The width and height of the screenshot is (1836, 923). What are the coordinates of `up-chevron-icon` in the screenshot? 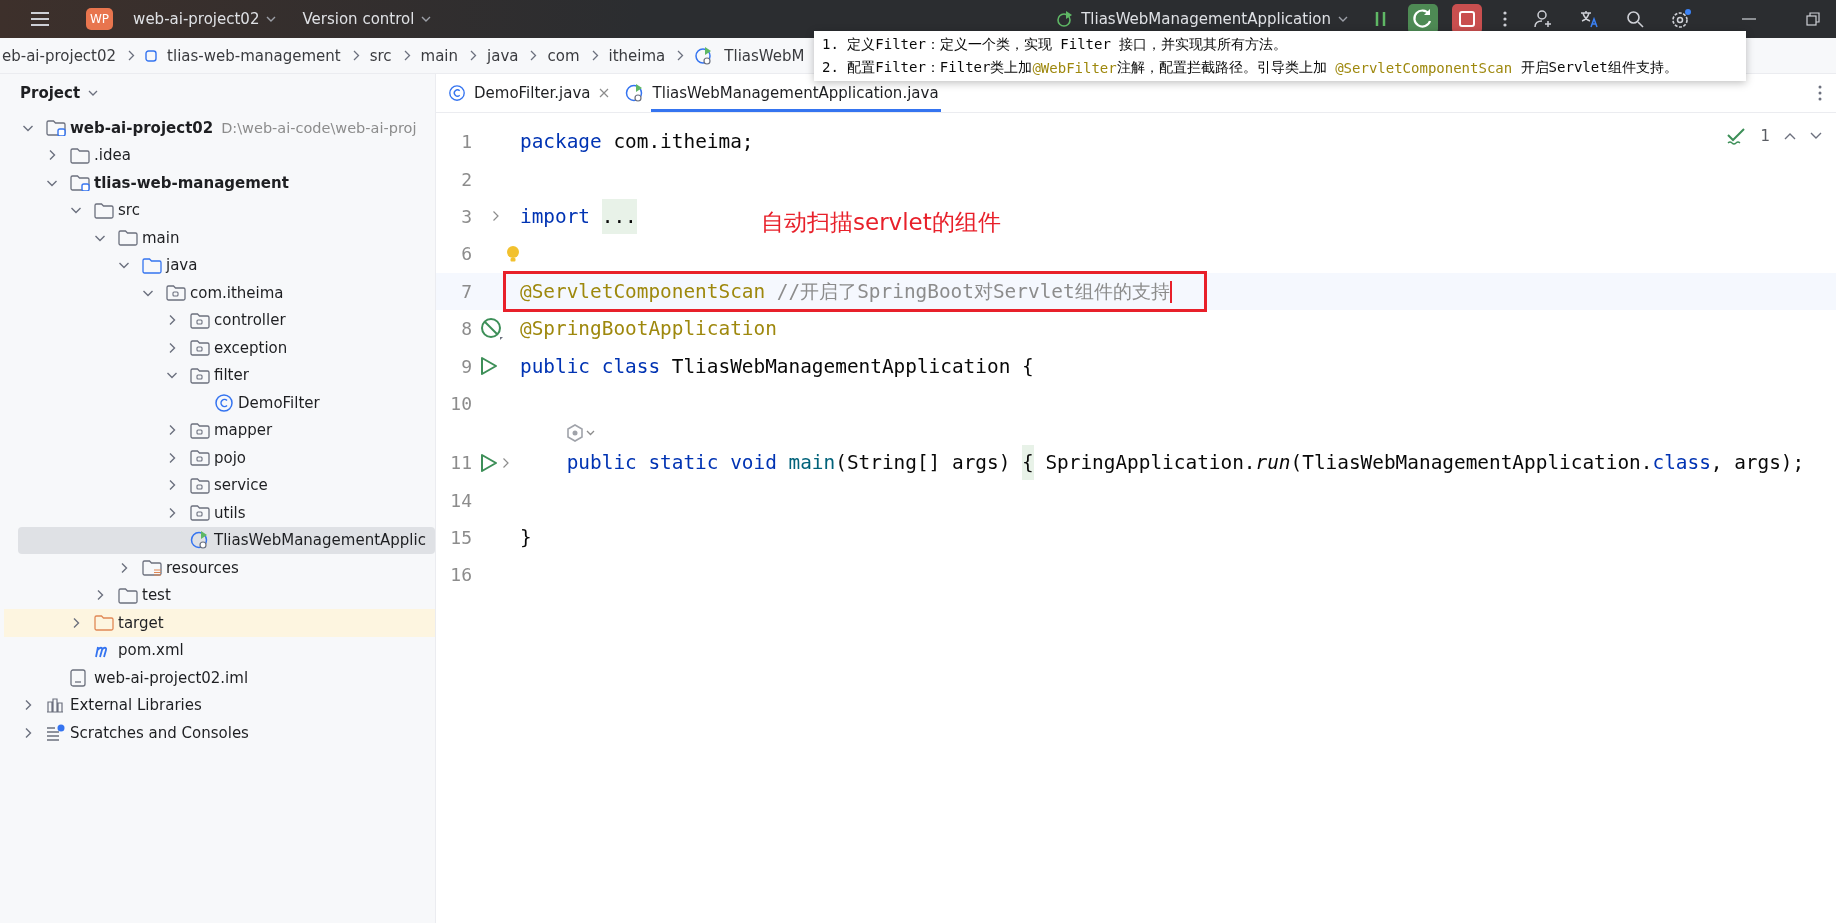 It's located at (1790, 136).